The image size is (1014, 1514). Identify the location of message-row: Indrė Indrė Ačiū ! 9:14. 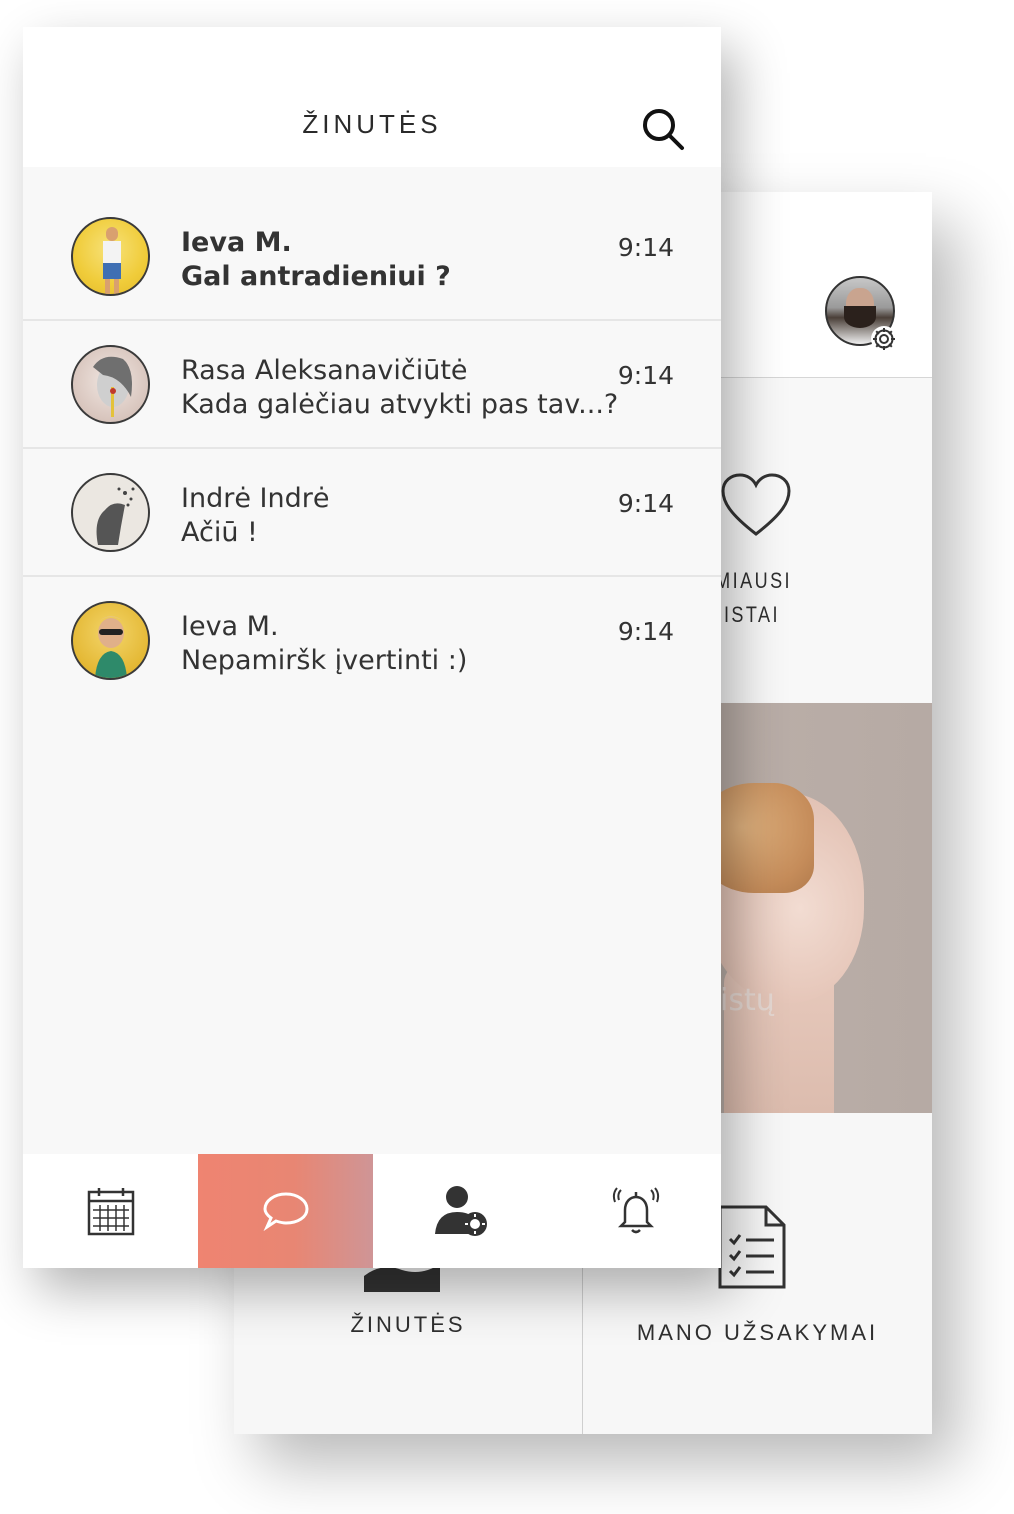
(372, 513).